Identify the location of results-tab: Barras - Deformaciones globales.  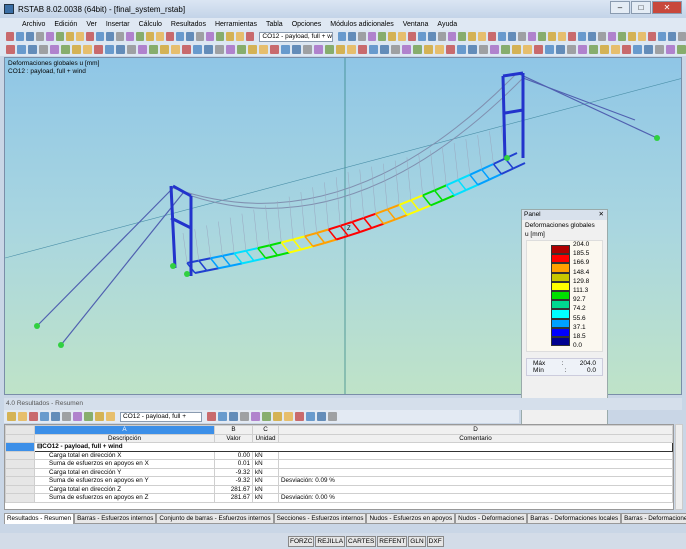
(653, 518).